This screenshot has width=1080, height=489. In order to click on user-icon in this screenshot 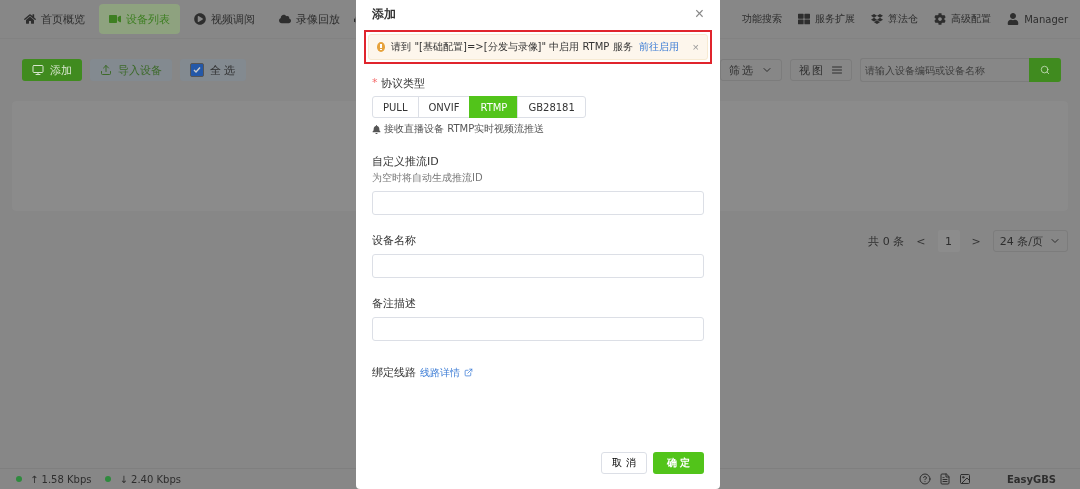, I will do `click(1013, 19)`.